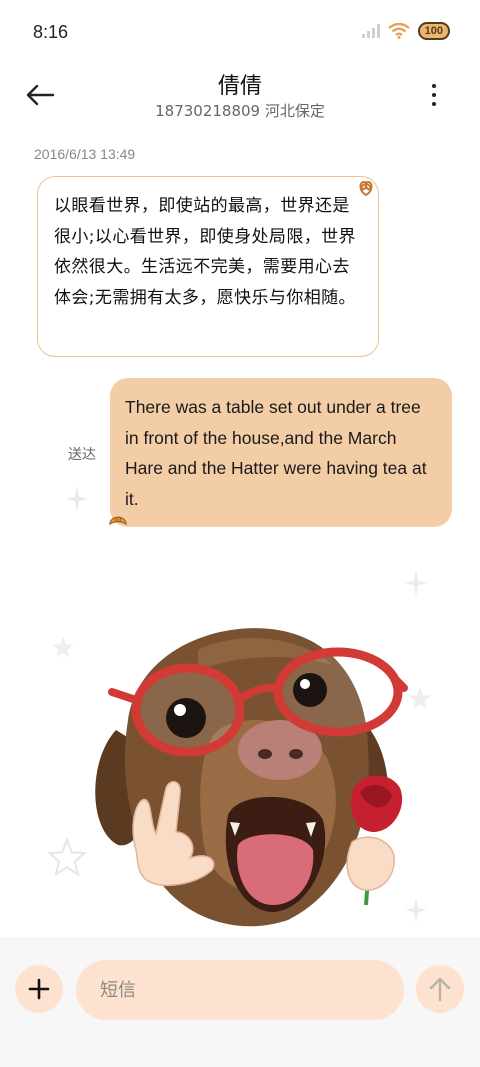  What do you see at coordinates (366, 188) in the screenshot?
I see `pretzel-icon` at bounding box center [366, 188].